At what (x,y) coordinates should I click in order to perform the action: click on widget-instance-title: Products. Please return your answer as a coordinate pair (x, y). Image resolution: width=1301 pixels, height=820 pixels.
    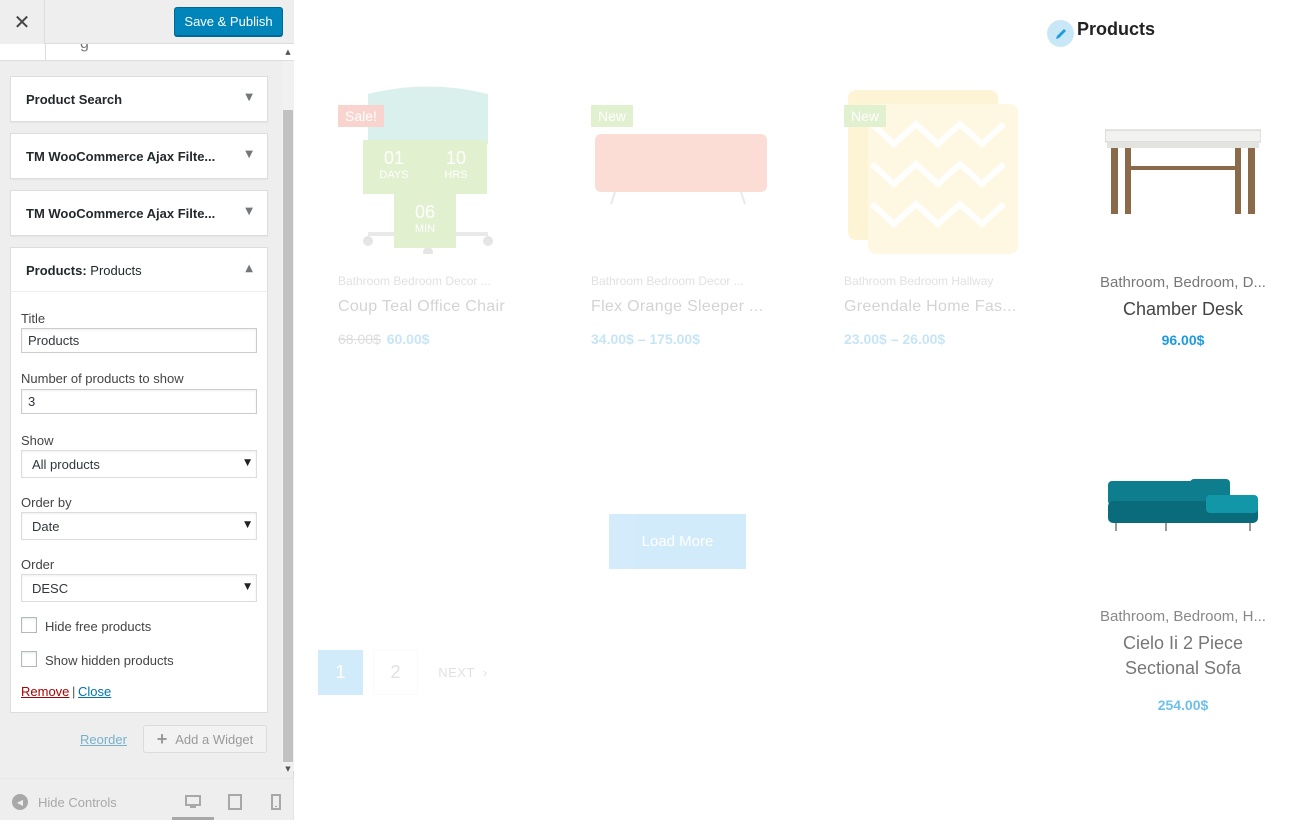
    Looking at the image, I should click on (114, 270).